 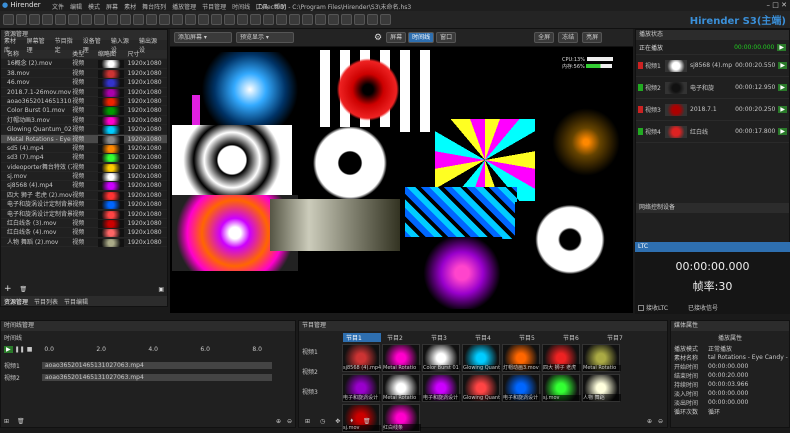 What do you see at coordinates (84, 233) in the screenshot?
I see `media-row: 红白线条 (4).mov 视频 1920x1080` at bounding box center [84, 233].